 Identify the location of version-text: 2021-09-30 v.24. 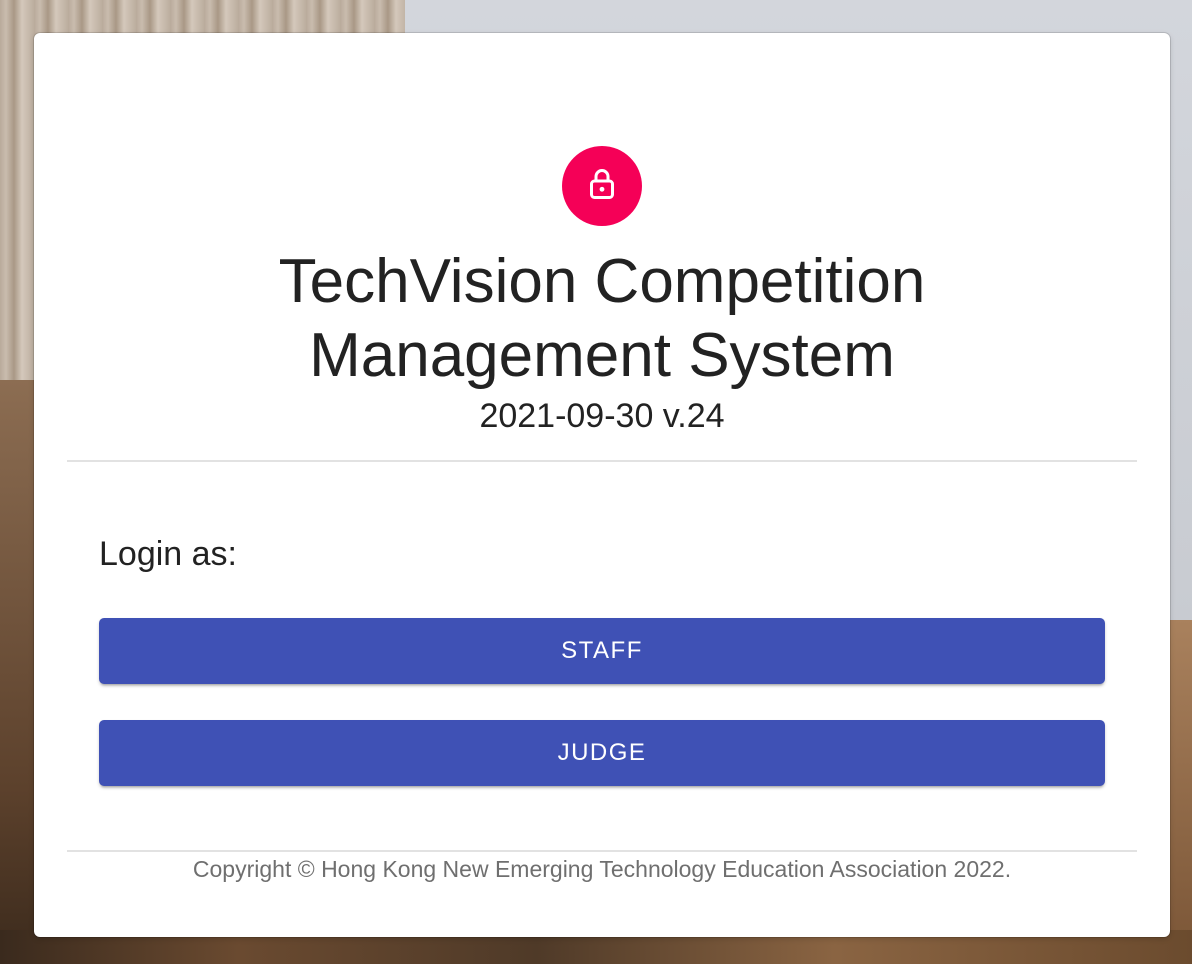
(602, 416).